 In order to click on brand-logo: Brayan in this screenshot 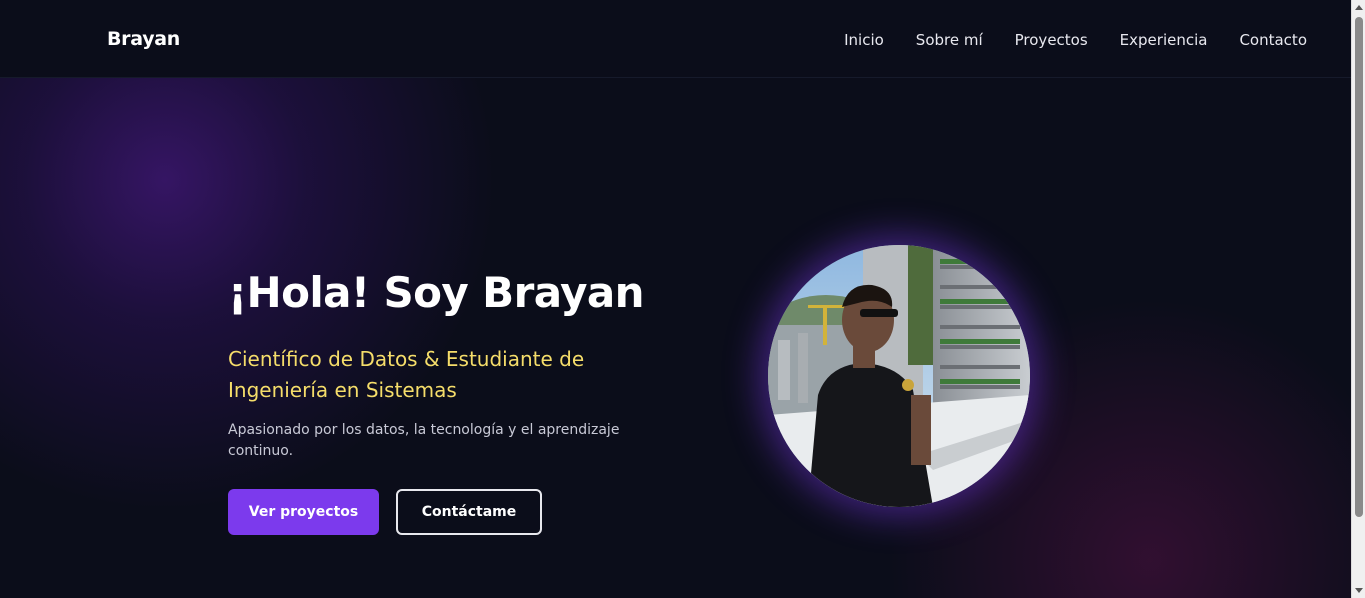, I will do `click(143, 39)`.